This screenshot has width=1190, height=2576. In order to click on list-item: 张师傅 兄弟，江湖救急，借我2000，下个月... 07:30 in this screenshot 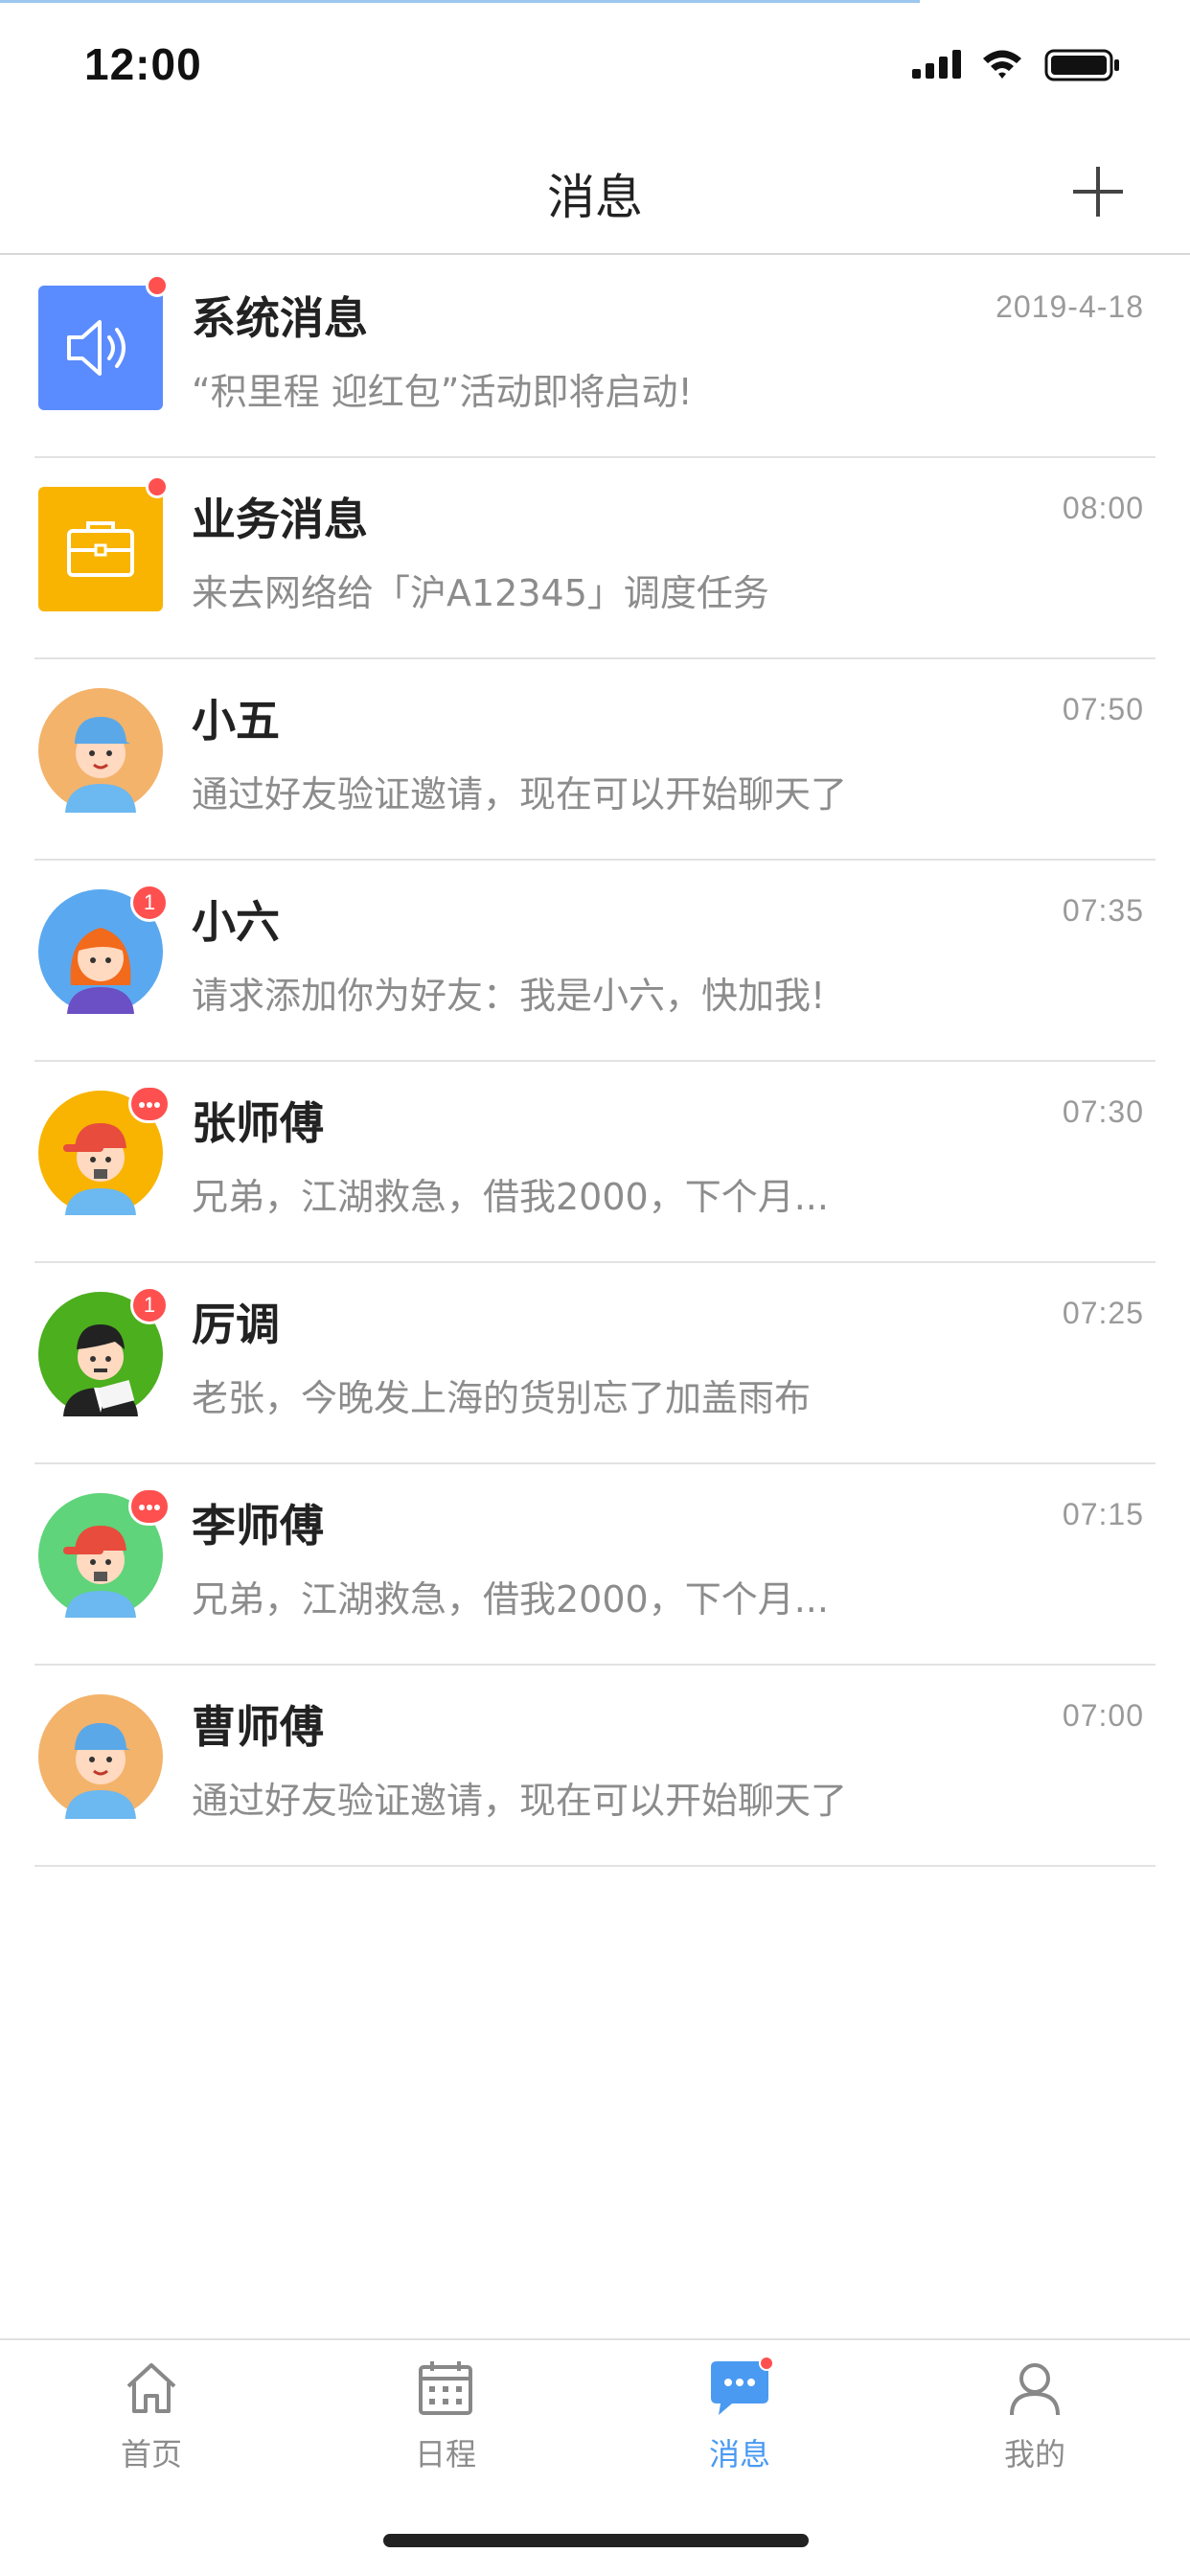, I will do `click(595, 1162)`.